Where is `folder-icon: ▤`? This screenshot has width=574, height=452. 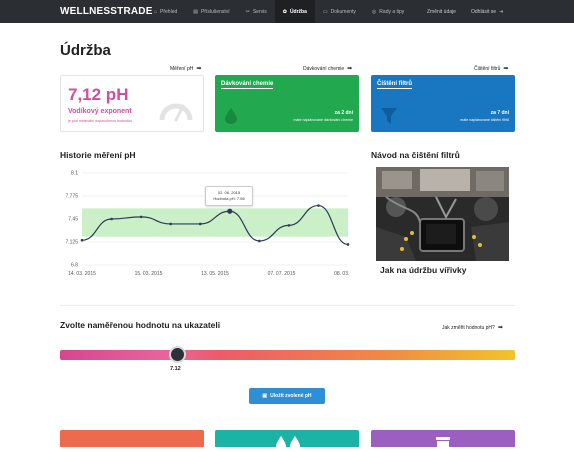 folder-icon: ▤ is located at coordinates (195, 11).